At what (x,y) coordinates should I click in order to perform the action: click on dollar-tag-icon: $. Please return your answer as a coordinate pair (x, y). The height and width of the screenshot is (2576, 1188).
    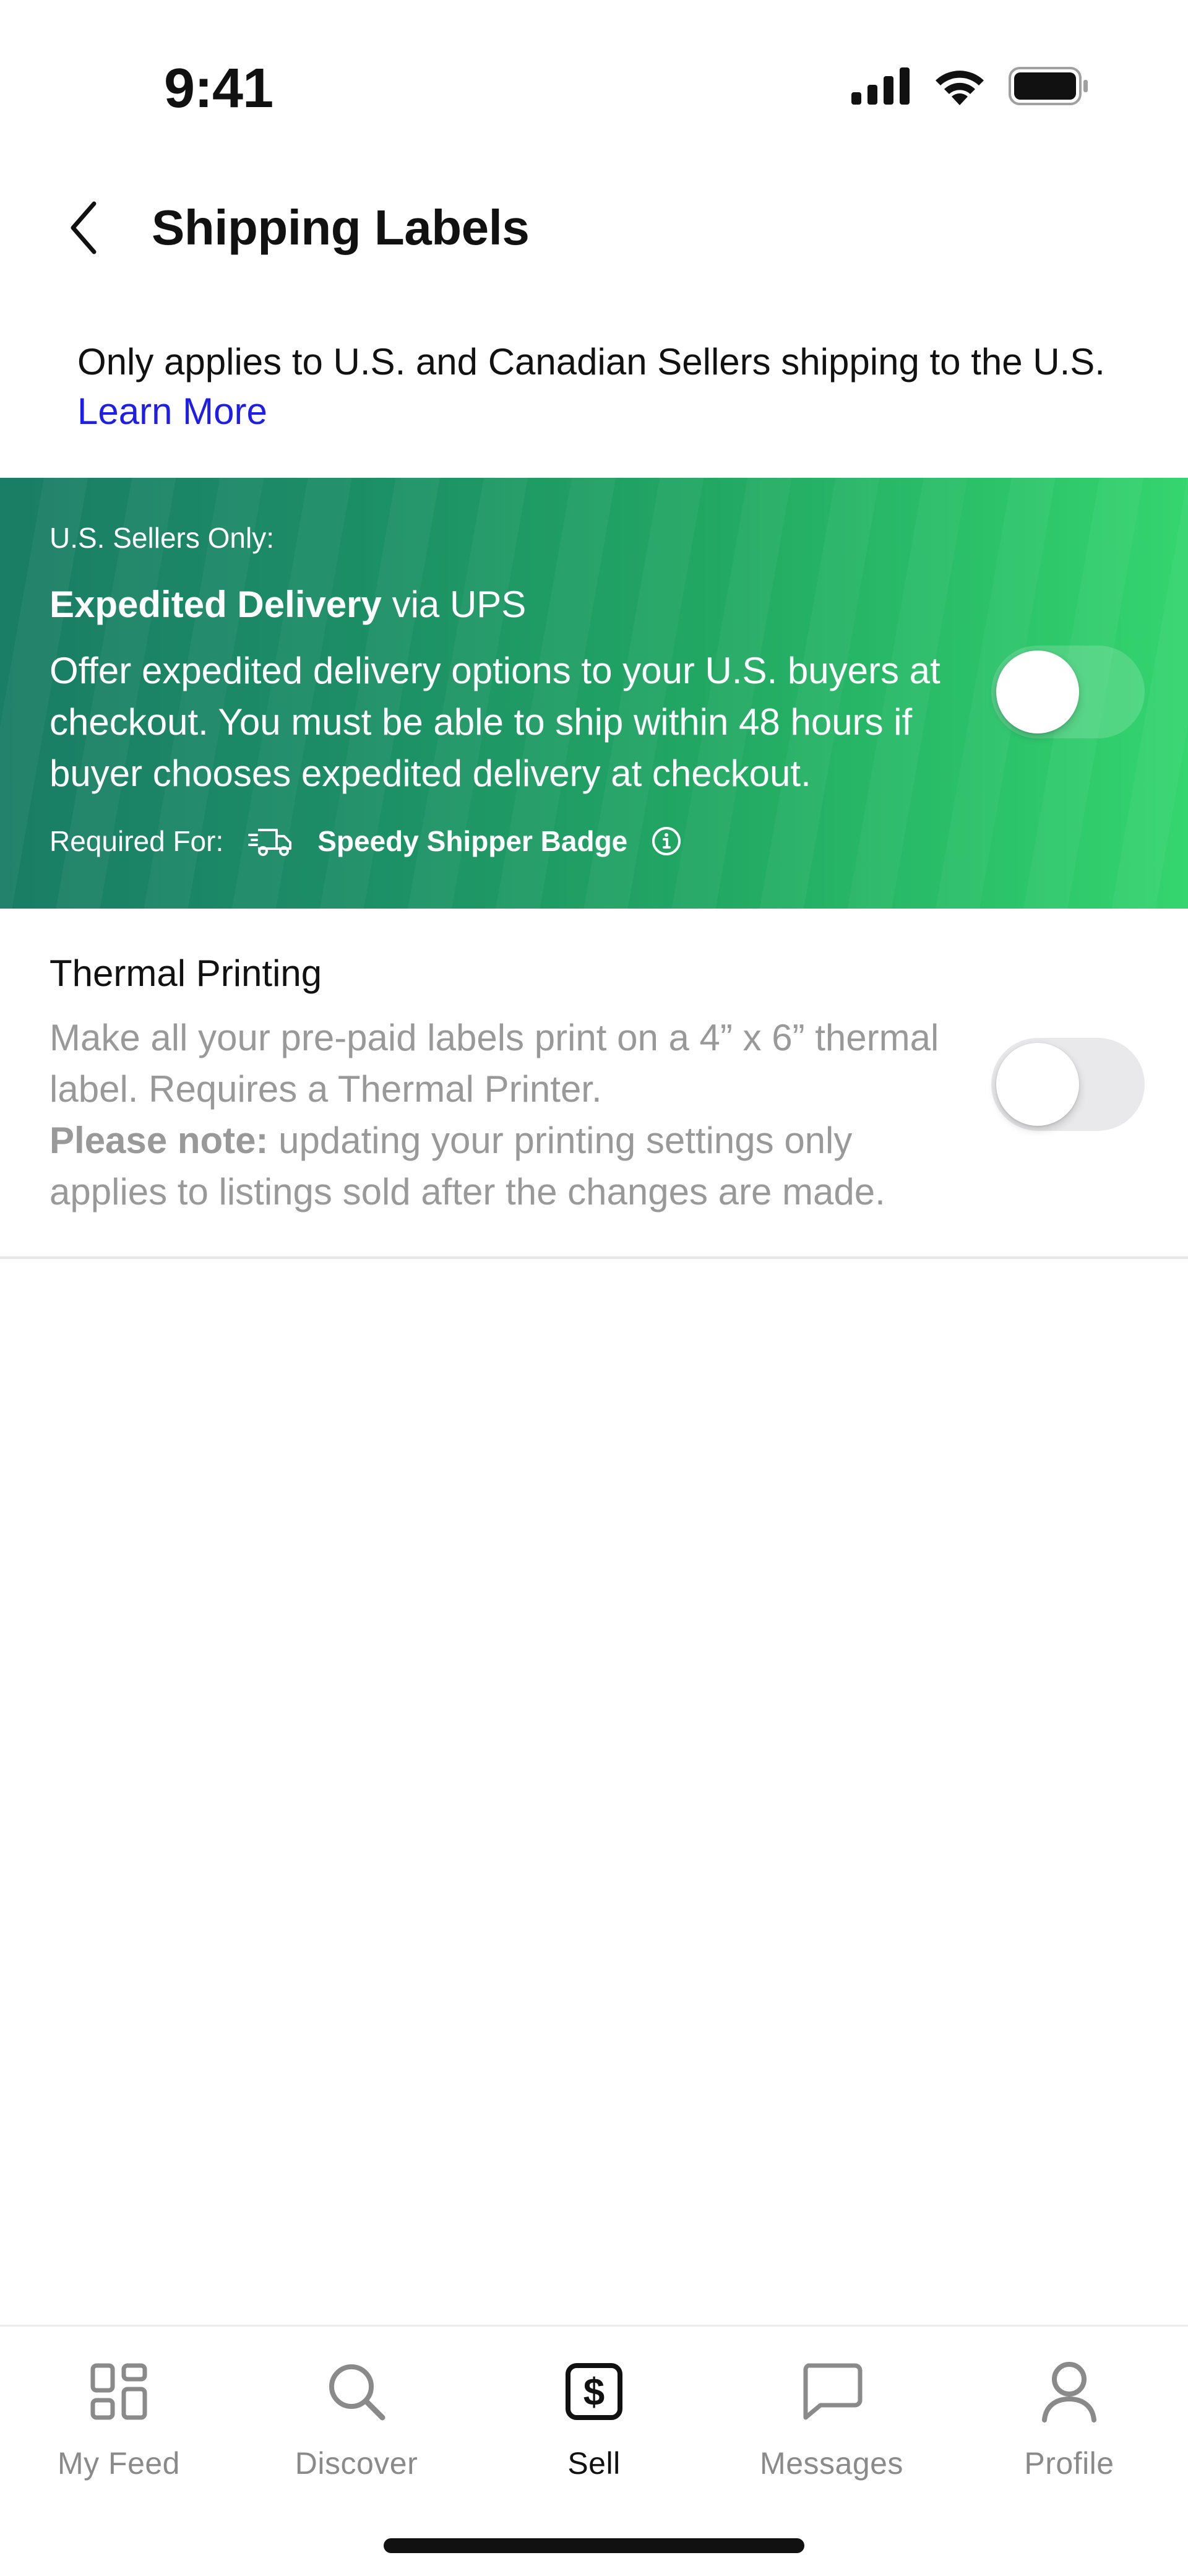
    Looking at the image, I should click on (594, 2391).